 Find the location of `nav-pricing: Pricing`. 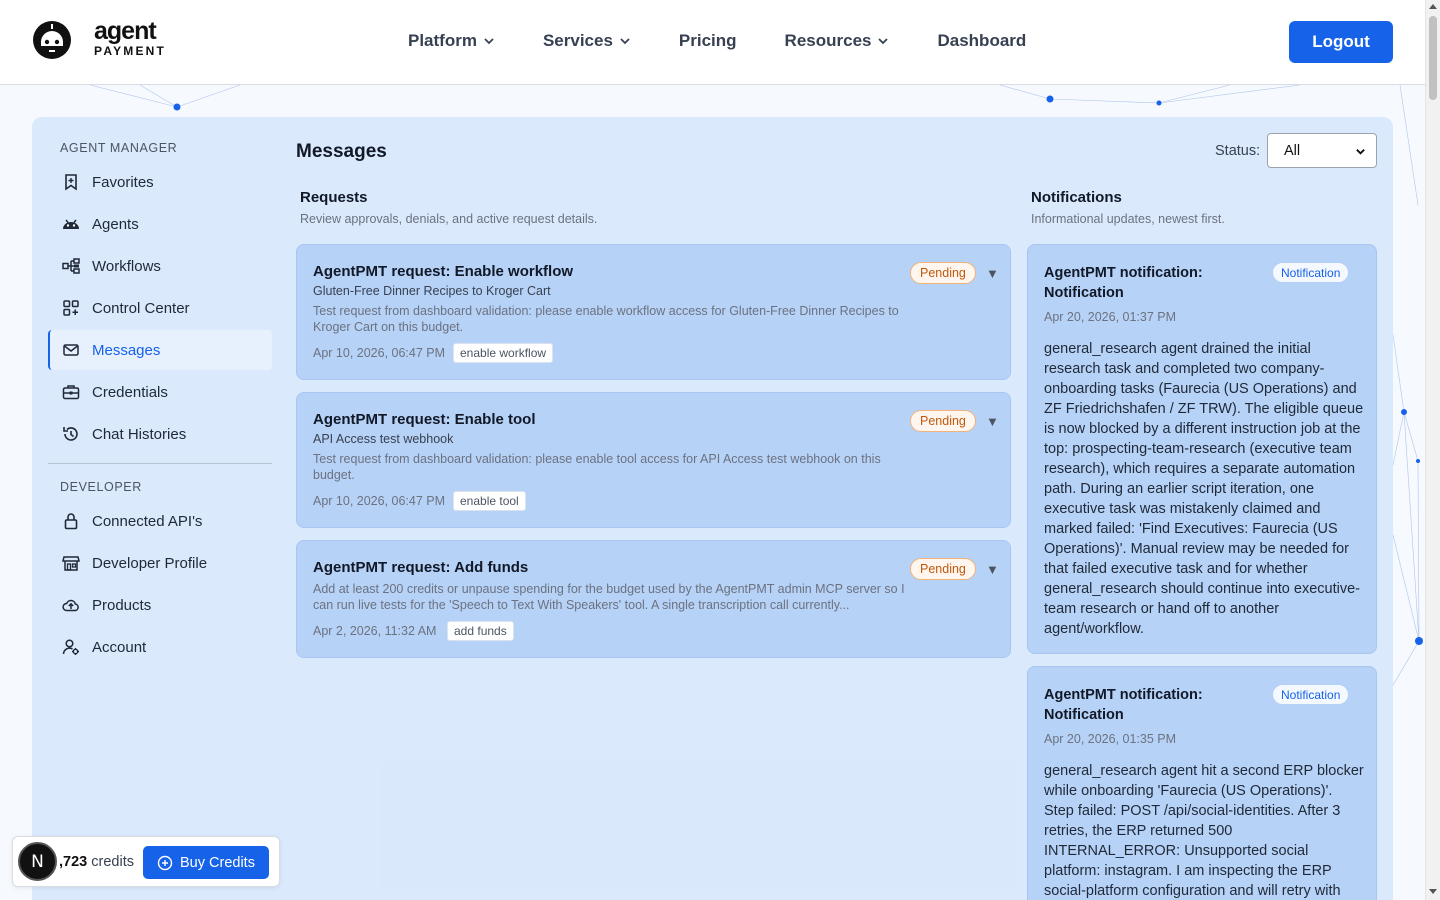

nav-pricing: Pricing is located at coordinates (708, 41).